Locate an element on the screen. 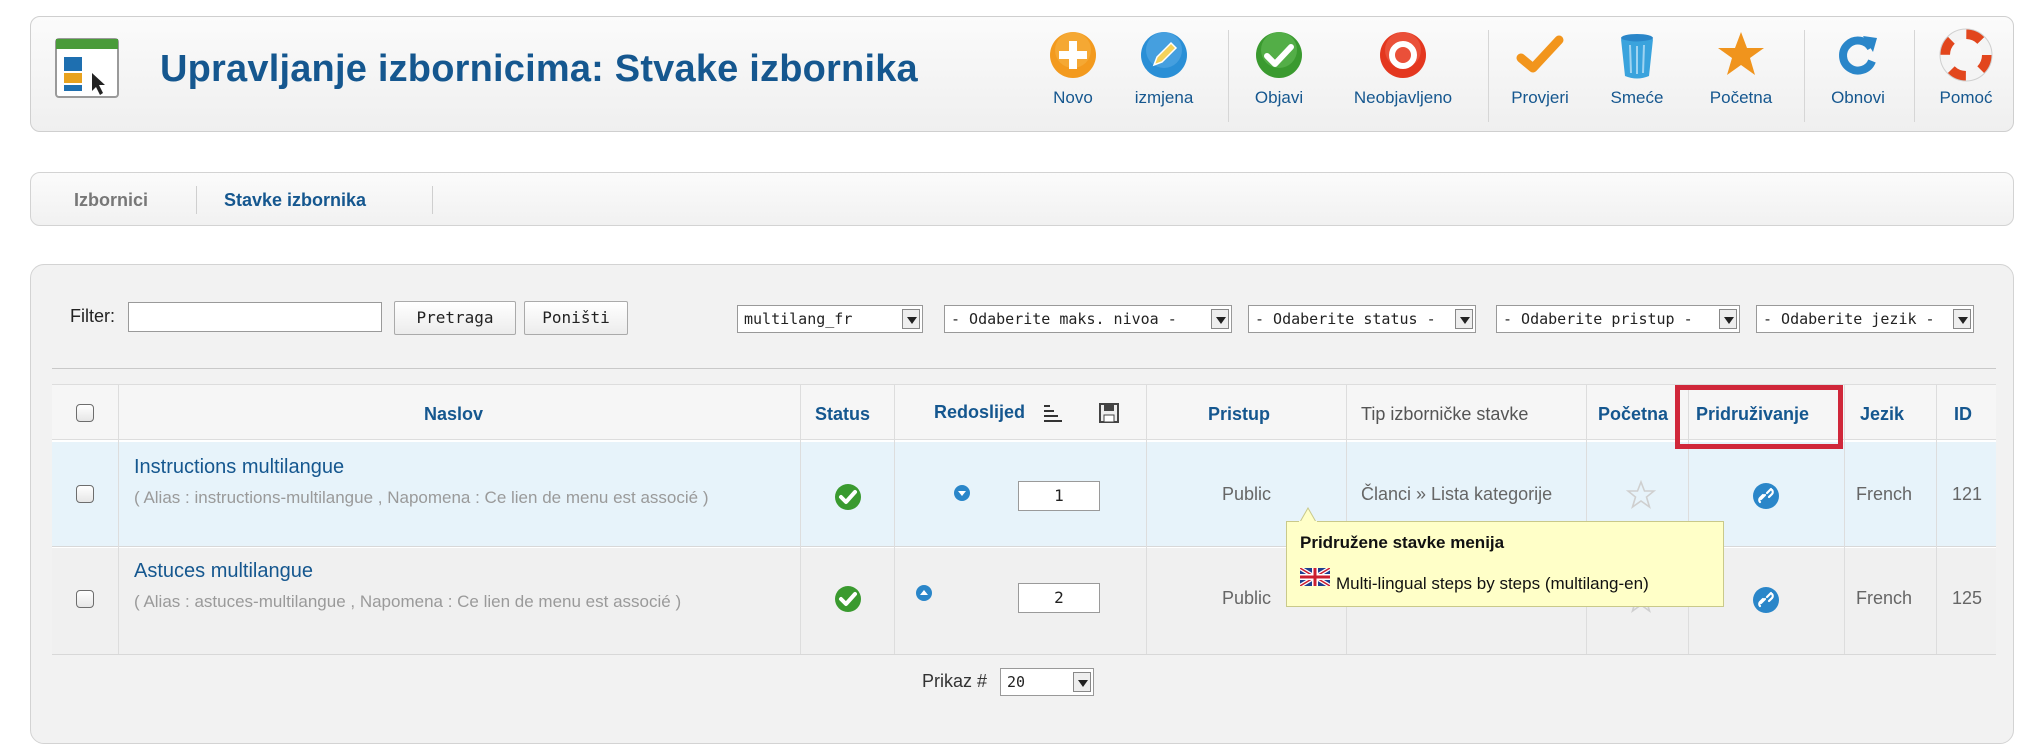 This screenshot has width=2037, height=744. menu-select: multilang_fr is located at coordinates (830, 319).